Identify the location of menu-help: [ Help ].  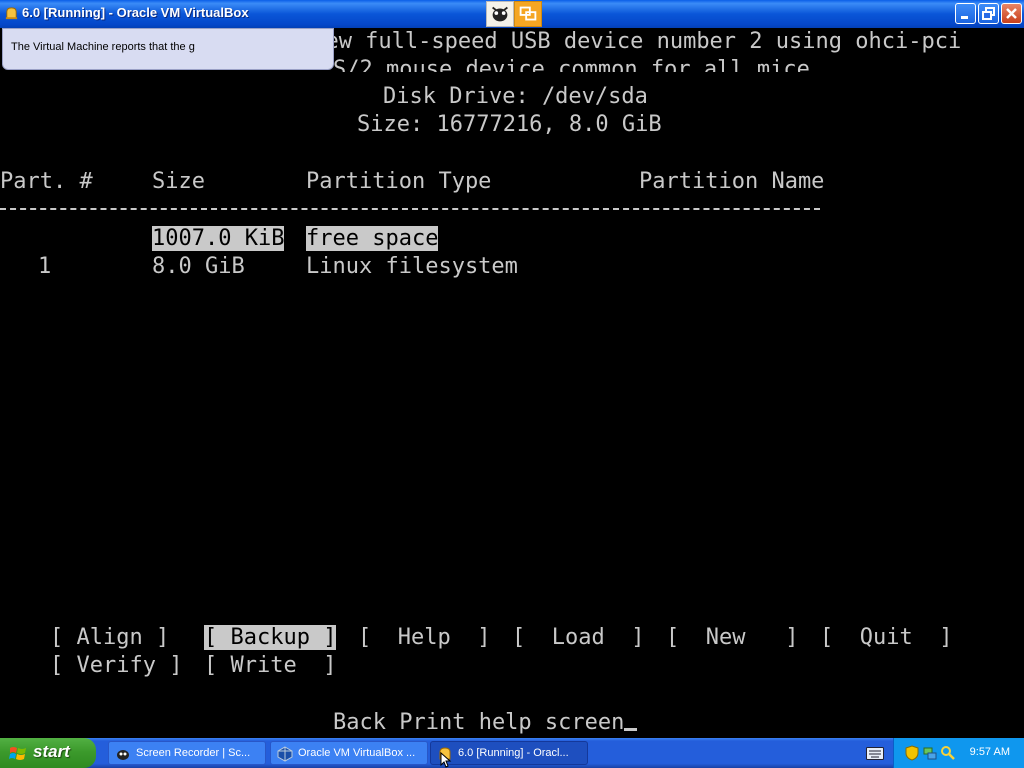
(424, 638).